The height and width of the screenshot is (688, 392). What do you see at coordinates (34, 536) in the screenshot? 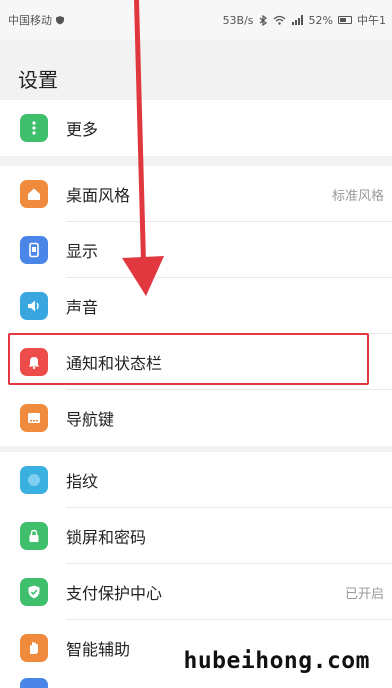
I see `lock-icon` at bounding box center [34, 536].